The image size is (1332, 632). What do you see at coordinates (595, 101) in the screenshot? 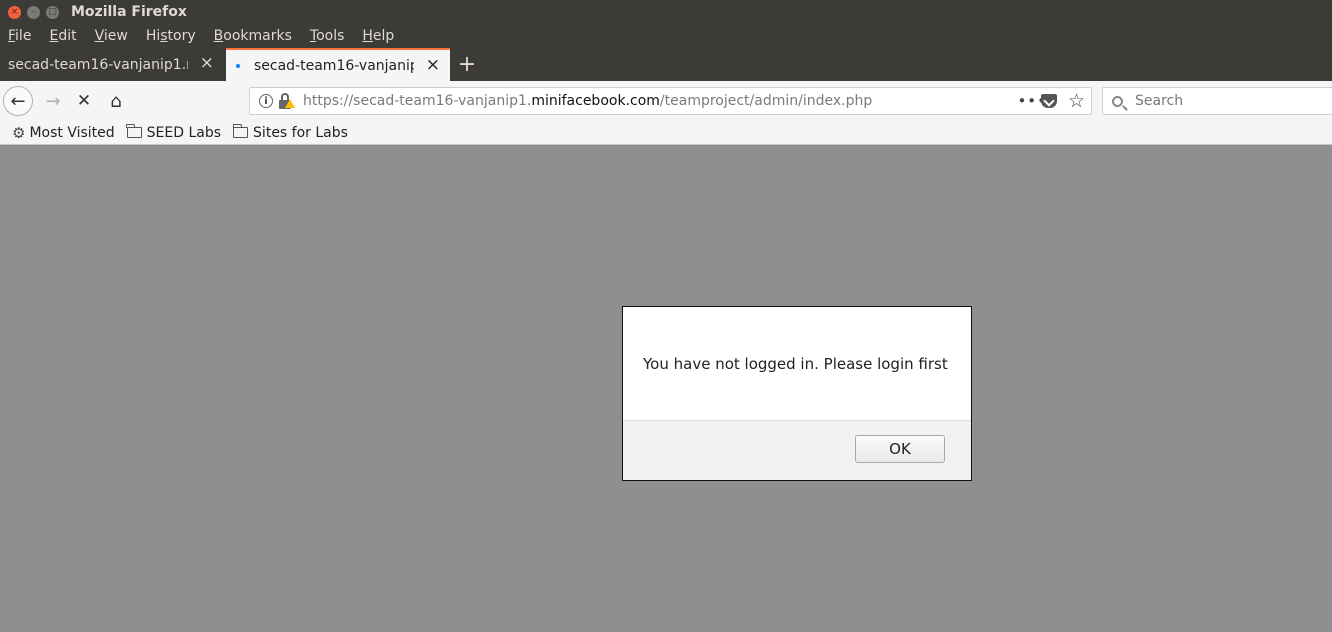
I see `url-domain: minifacebook.com` at bounding box center [595, 101].